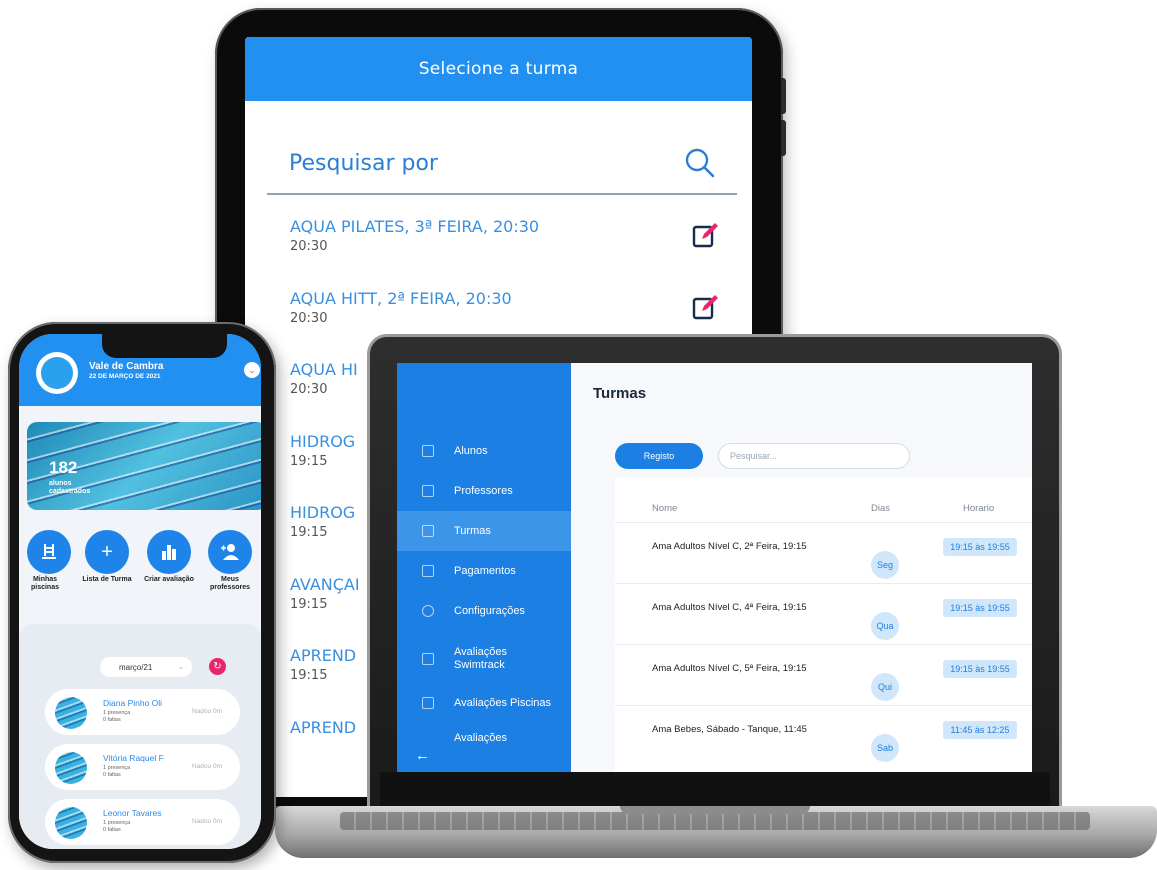 The image size is (1157, 870). I want to click on back-arrow-icon: ←, so click(422, 755).